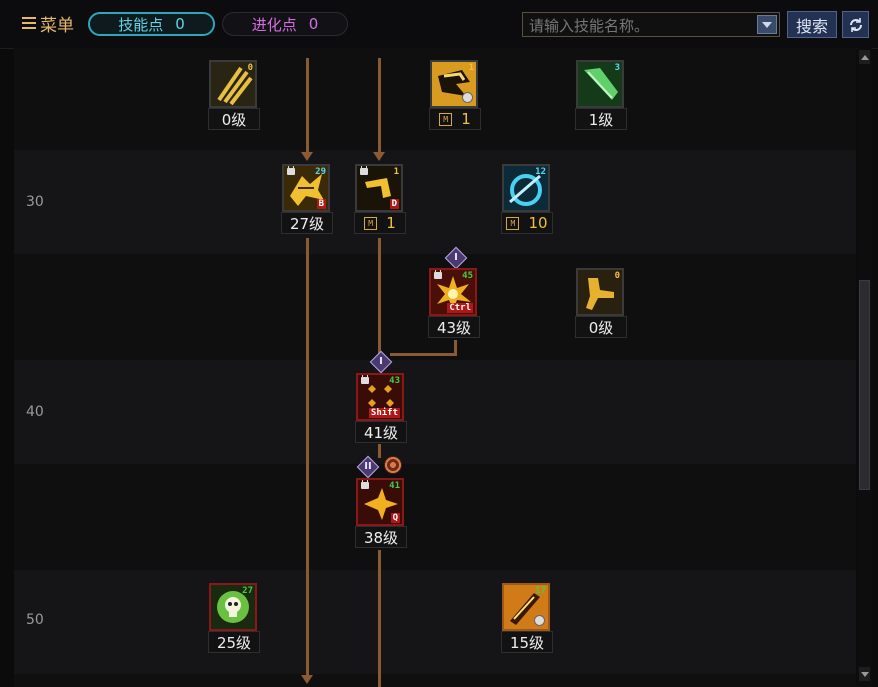 The image size is (878, 687). I want to click on skill-badge: 12, so click(540, 172).